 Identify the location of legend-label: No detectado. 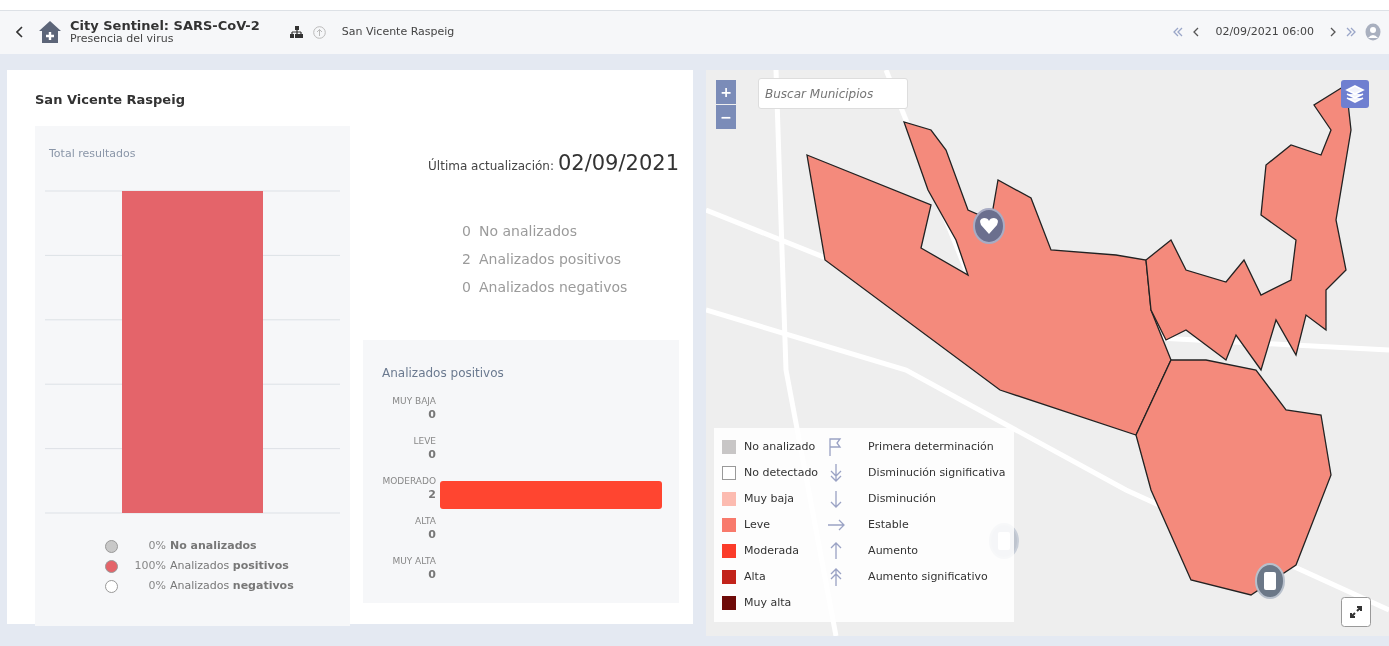
(781, 473).